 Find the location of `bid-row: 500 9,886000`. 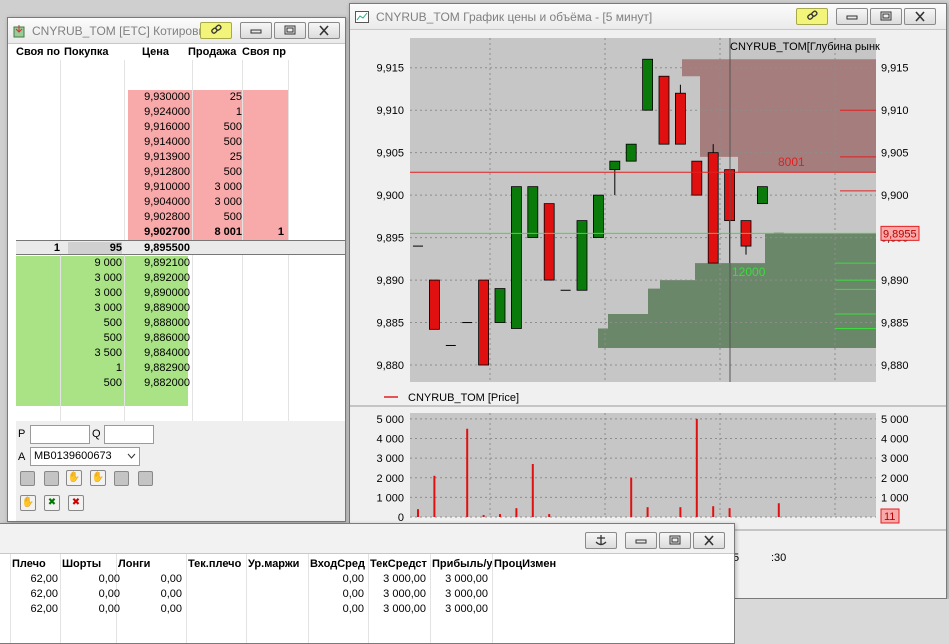

bid-row: 500 9,886000 is located at coordinates (180, 338).